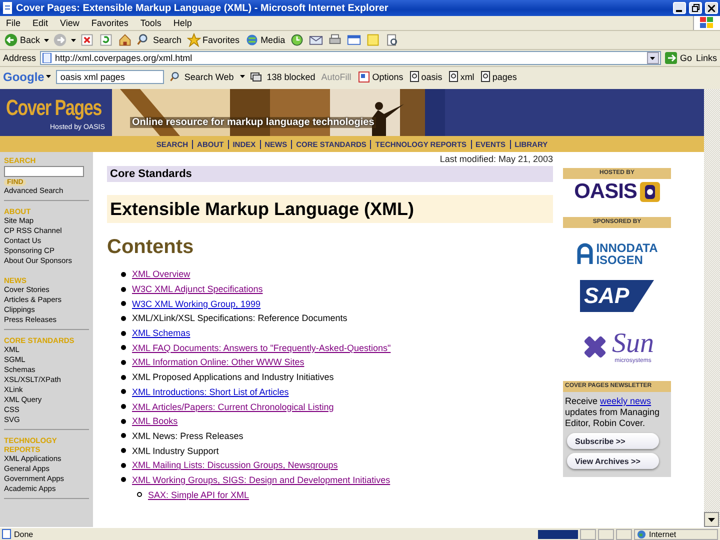 This screenshot has width=720, height=540. What do you see at coordinates (380, 76) in the screenshot?
I see `options-button: Options` at bounding box center [380, 76].